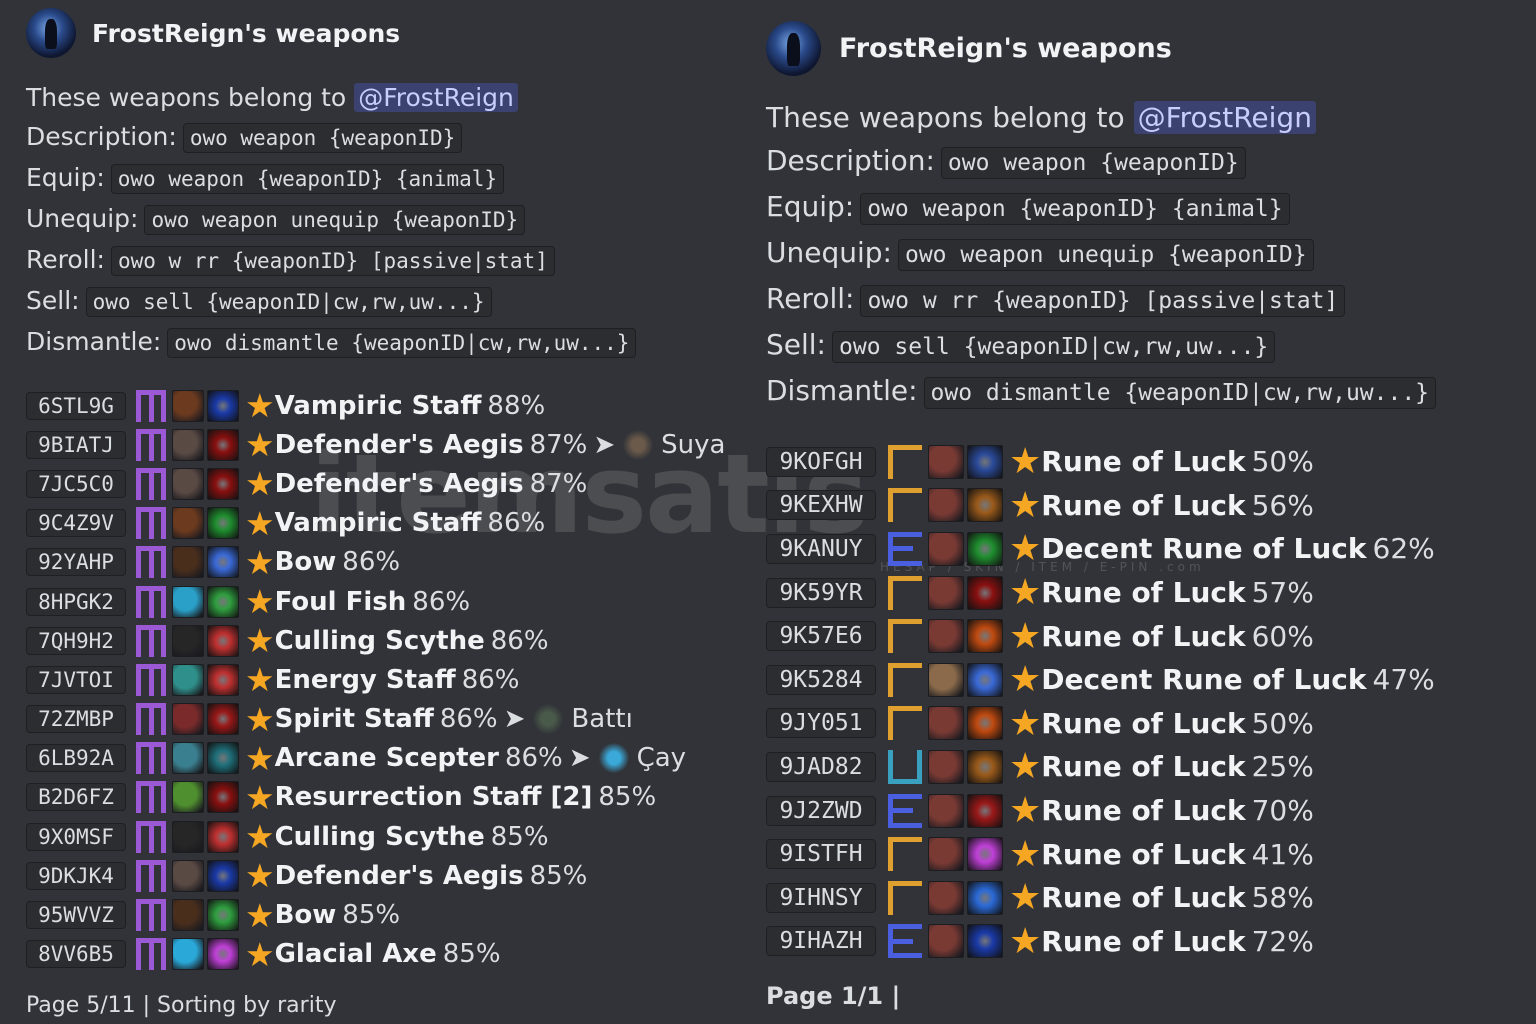  What do you see at coordinates (76, 601) in the screenshot?
I see `weapon-id: 8HPGK2` at bounding box center [76, 601].